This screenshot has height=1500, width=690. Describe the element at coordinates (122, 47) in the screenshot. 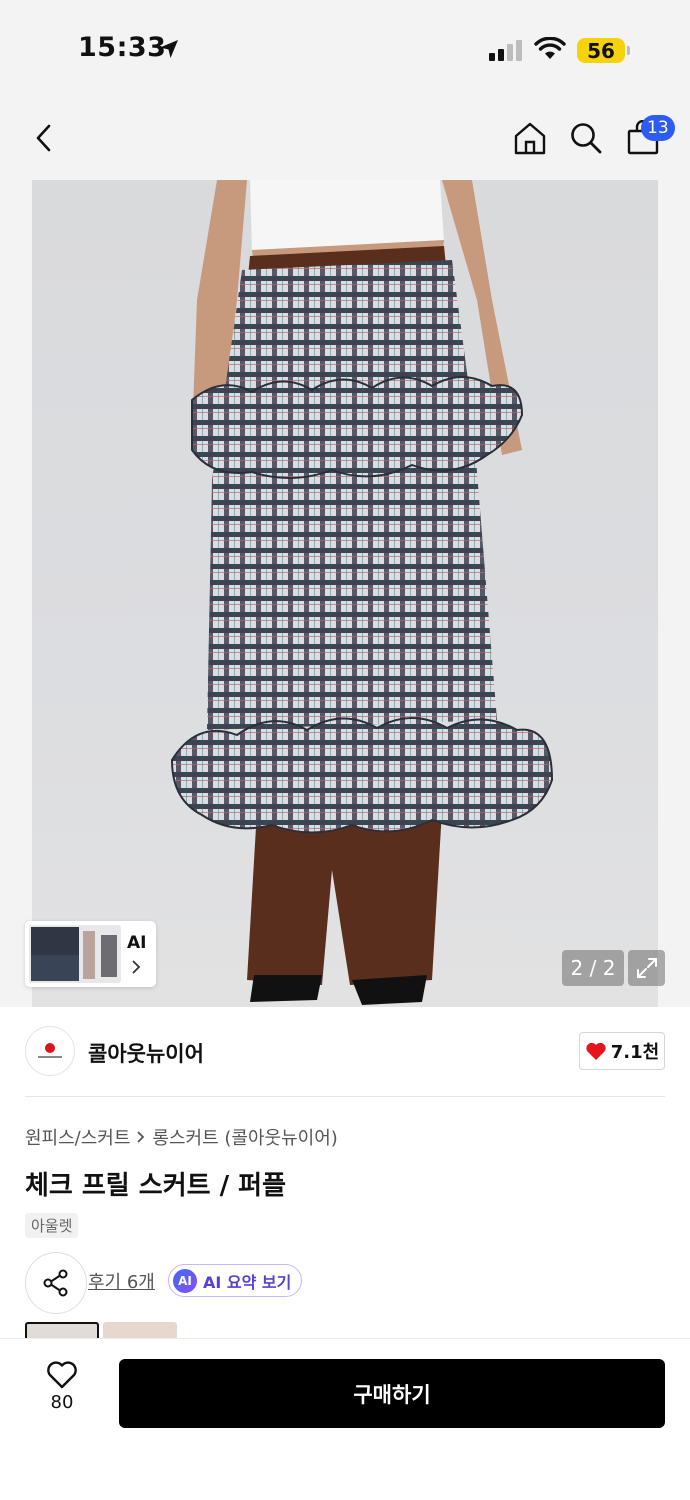

I see `status-time: 15:33` at that location.